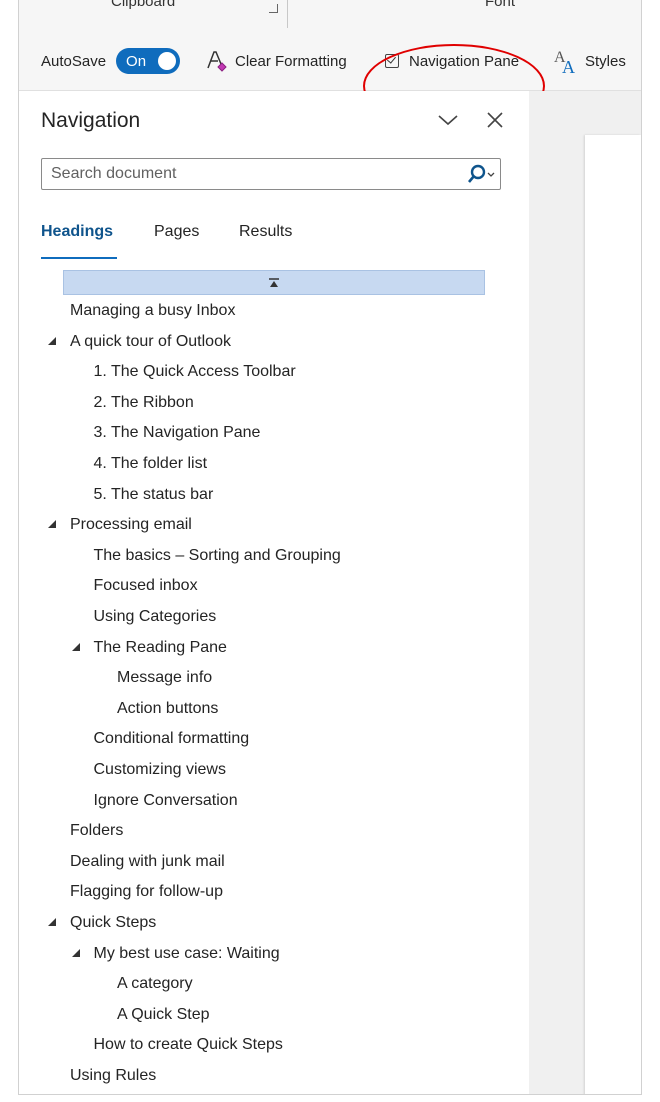  What do you see at coordinates (167, 61) in the screenshot?
I see `toggle-knob` at bounding box center [167, 61].